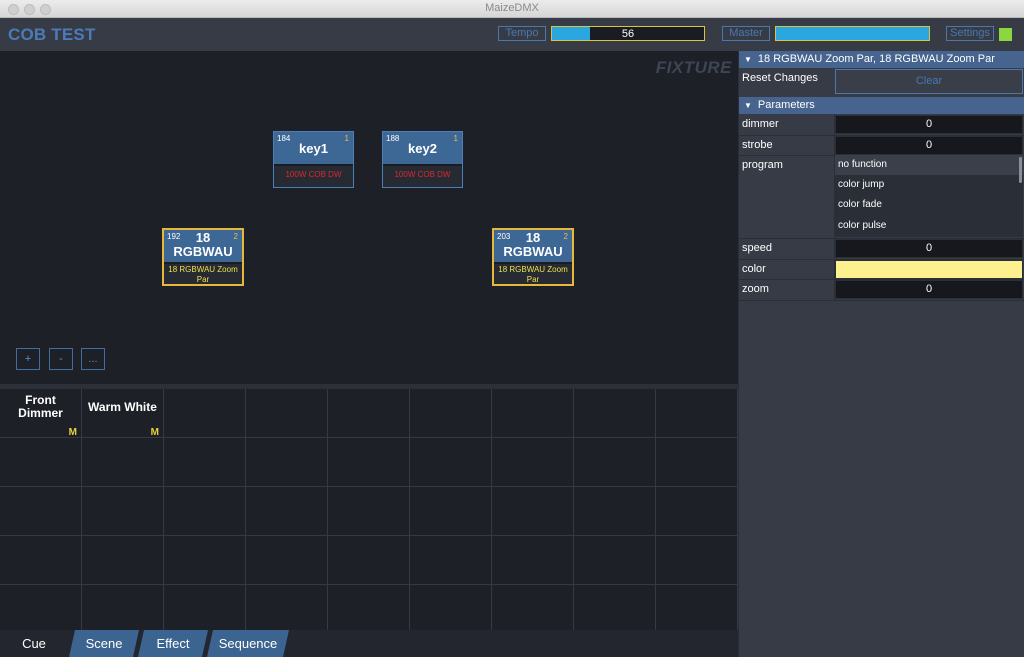  What do you see at coordinates (533, 269) in the screenshot?
I see `fixture-type-line1: 18 RGBWAU Zoom` at bounding box center [533, 269].